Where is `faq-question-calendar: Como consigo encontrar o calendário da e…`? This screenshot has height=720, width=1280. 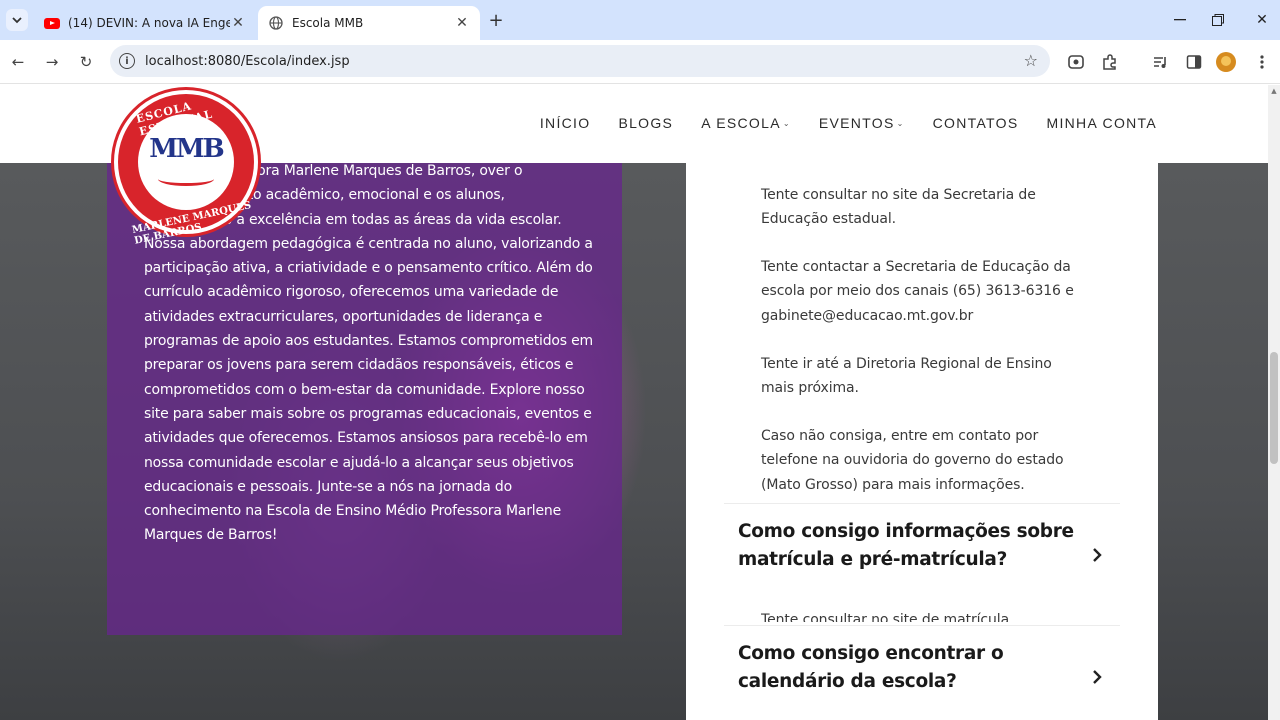
faq-question-calendar: Como consigo encontrar o calendário da e… is located at coordinates (918, 668).